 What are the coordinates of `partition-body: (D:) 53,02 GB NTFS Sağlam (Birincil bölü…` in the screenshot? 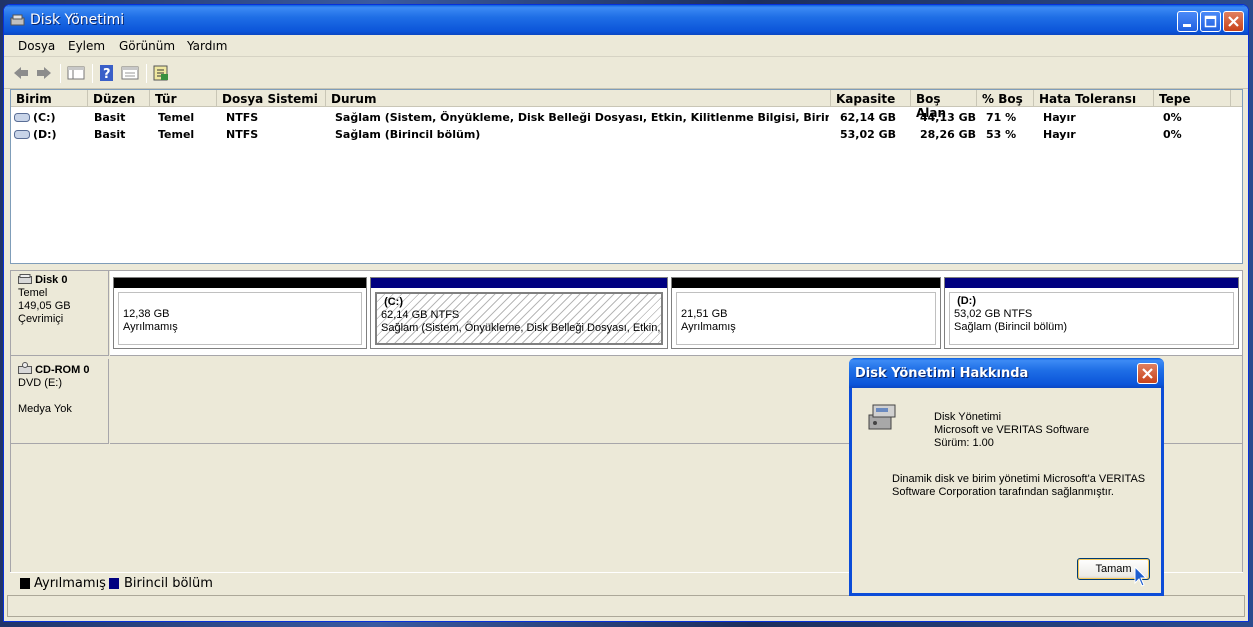 It's located at (1091, 318).